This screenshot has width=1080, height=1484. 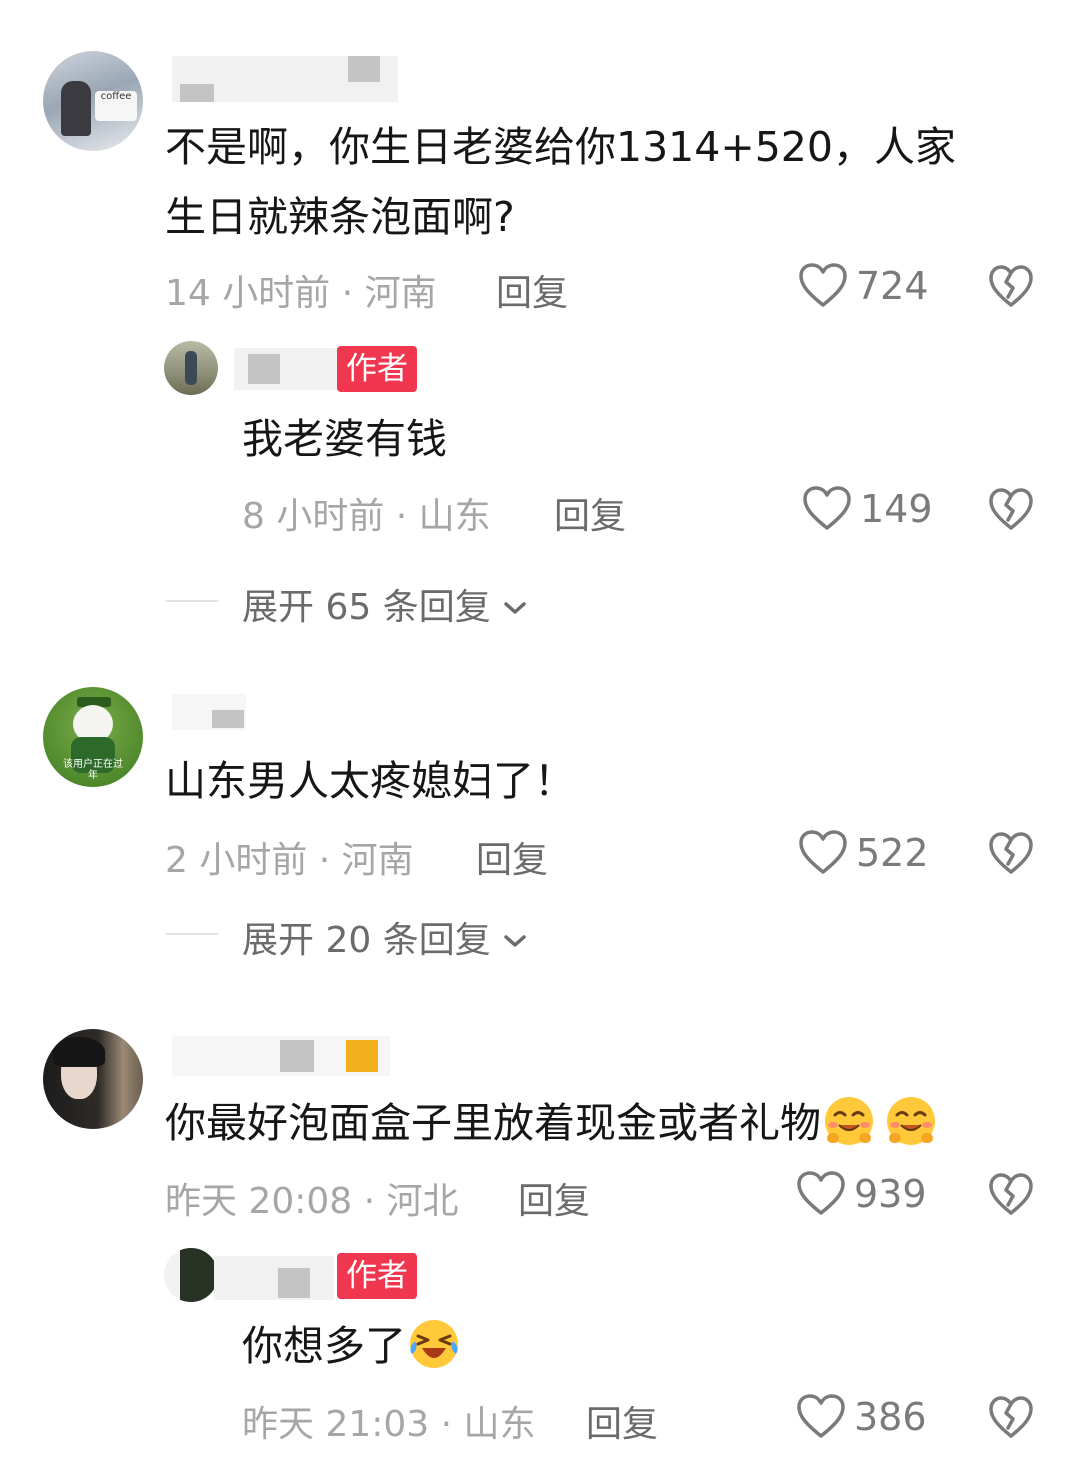 I want to click on comment-text-content: 你最好泡面盒子里放着现金或者礼物, so click(x=493, y=1123).